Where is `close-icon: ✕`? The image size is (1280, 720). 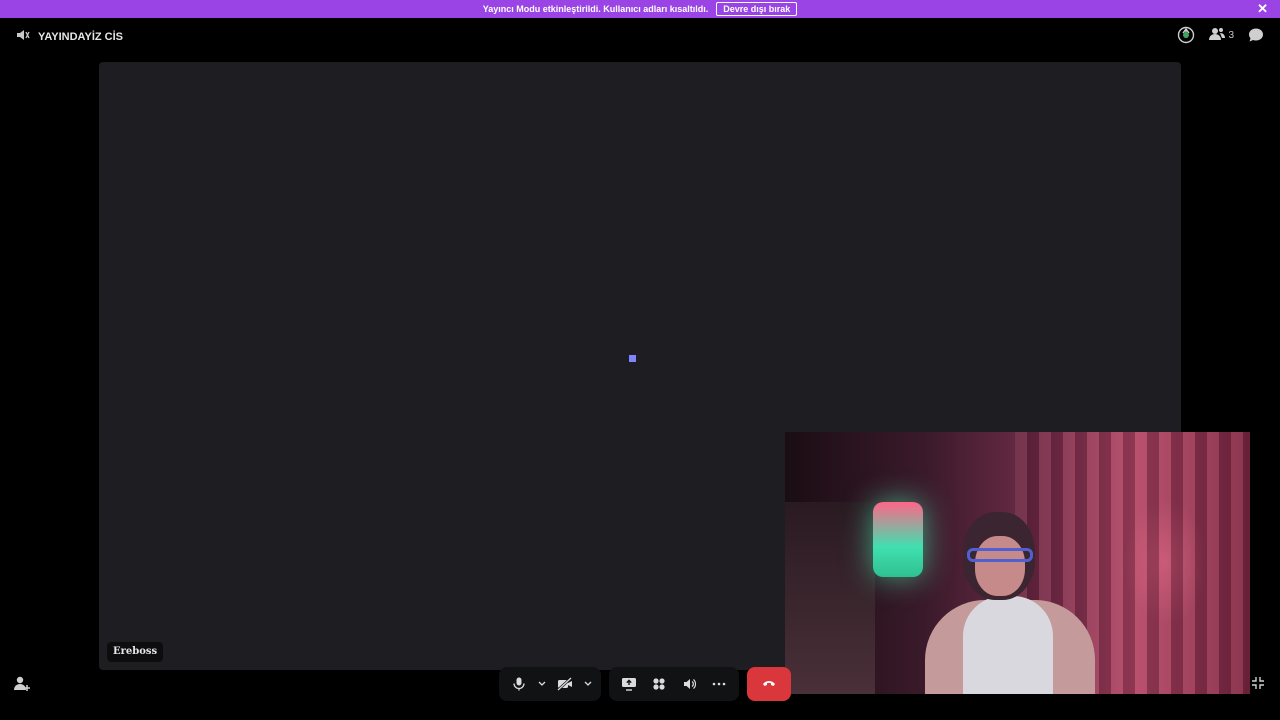
close-icon: ✕ is located at coordinates (1262, 9).